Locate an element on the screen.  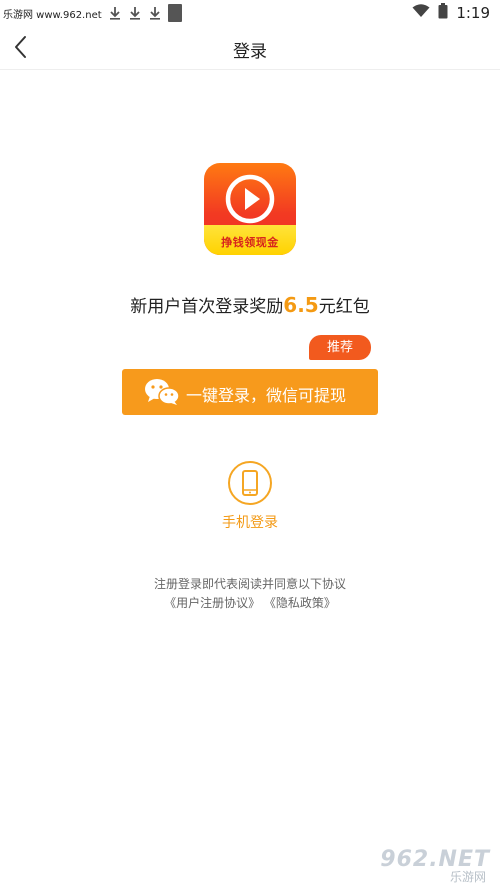
watermark-logo: 962.NET 乐游网 is located at coordinates (435, 866).